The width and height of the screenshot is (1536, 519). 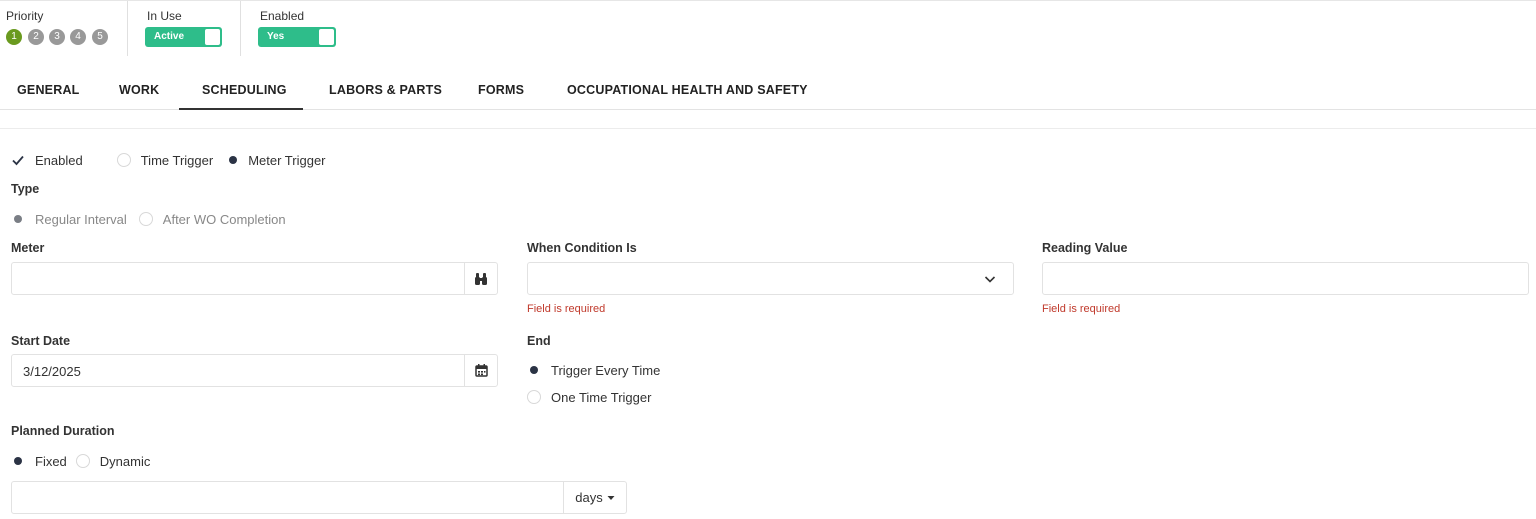 I want to click on fixed-radio, so click(x=18, y=461).